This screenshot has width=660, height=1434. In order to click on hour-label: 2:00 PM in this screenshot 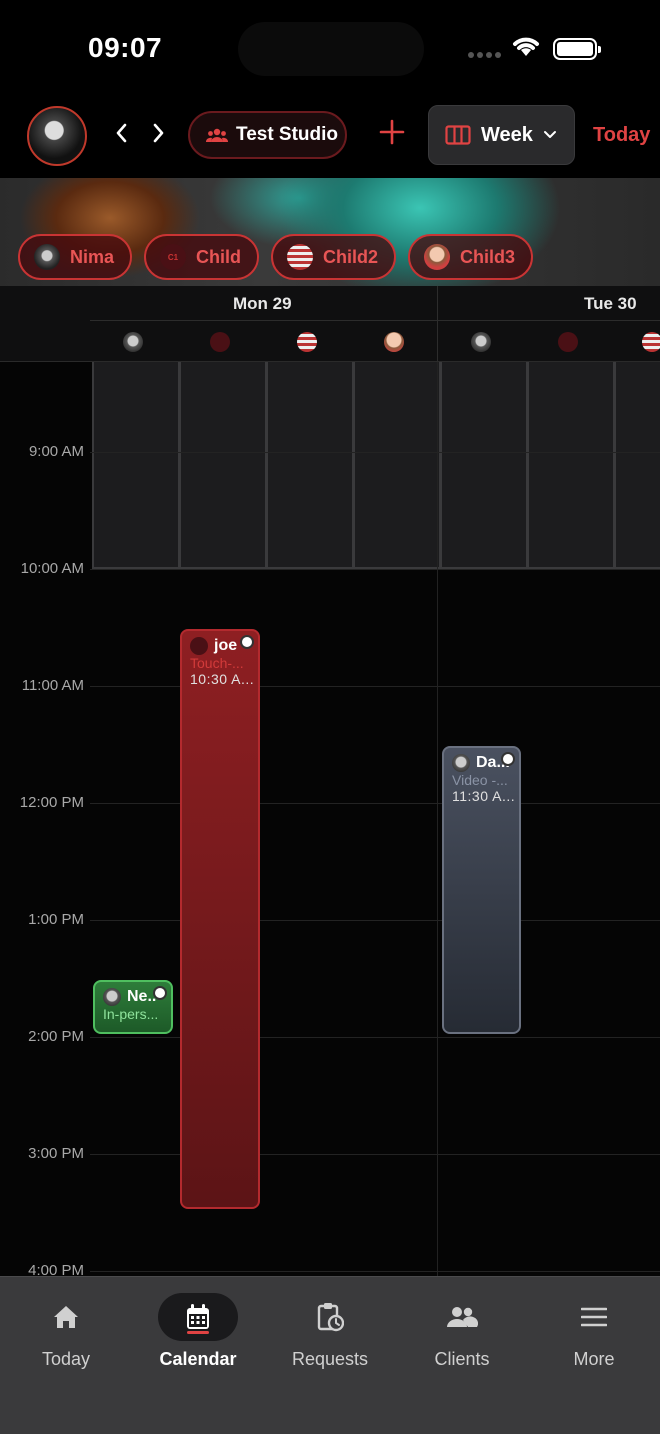, I will do `click(56, 1036)`.